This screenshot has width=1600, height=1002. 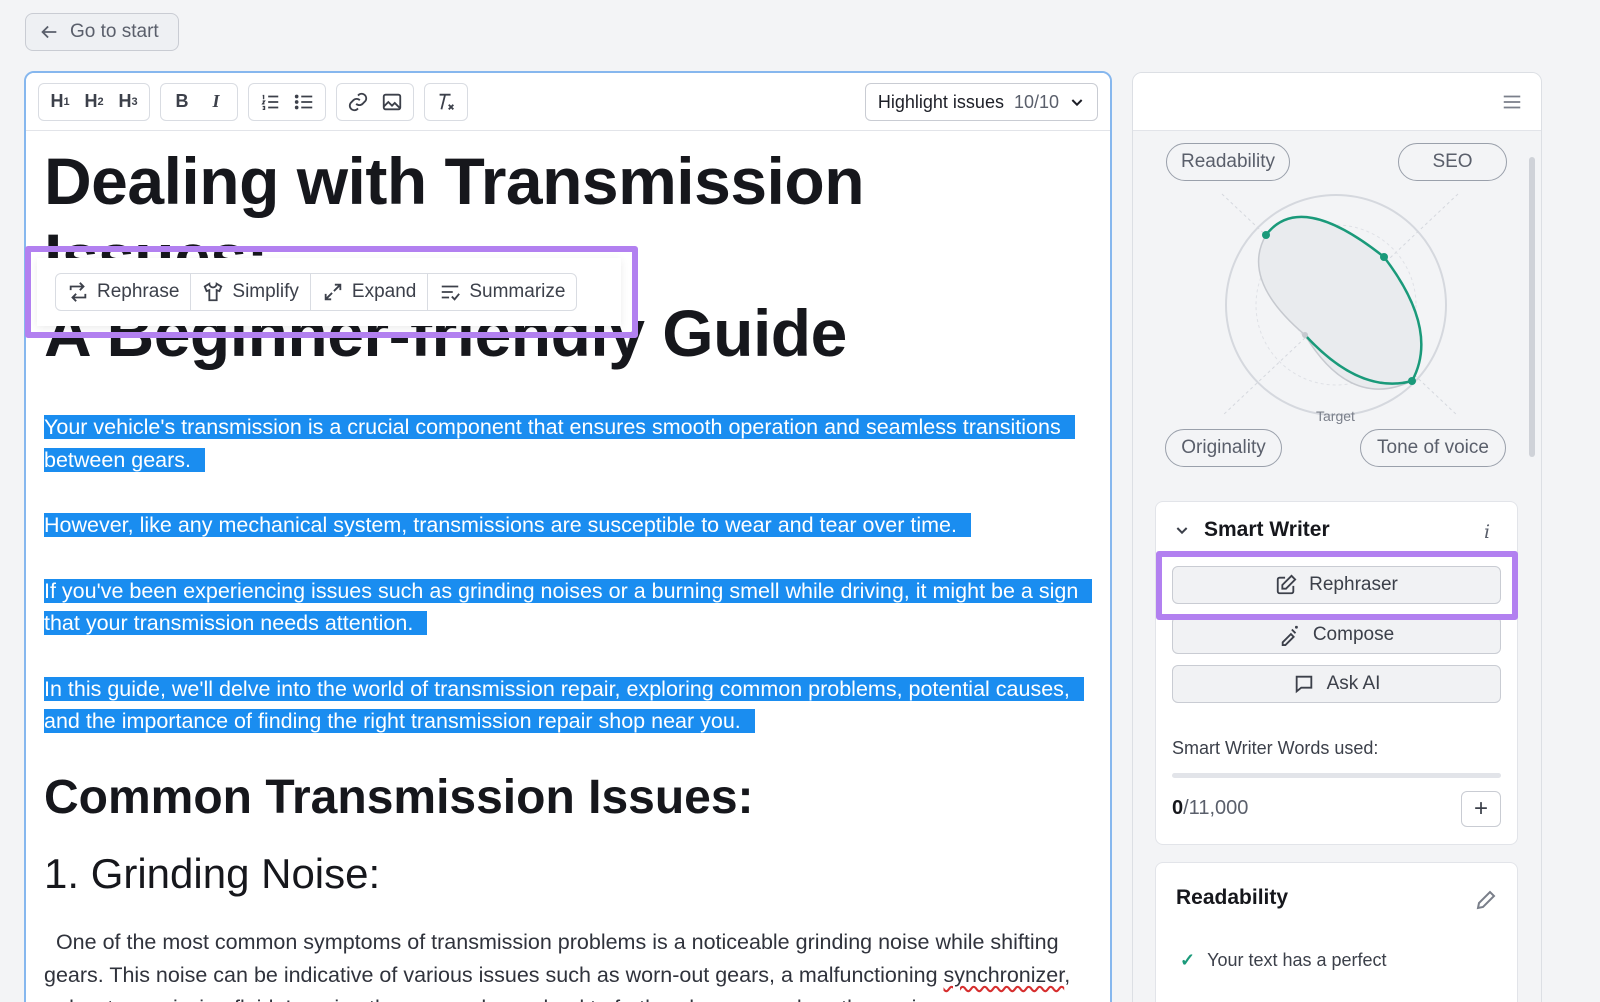 What do you see at coordinates (1337, 585) in the screenshot?
I see `rephraser-callout` at bounding box center [1337, 585].